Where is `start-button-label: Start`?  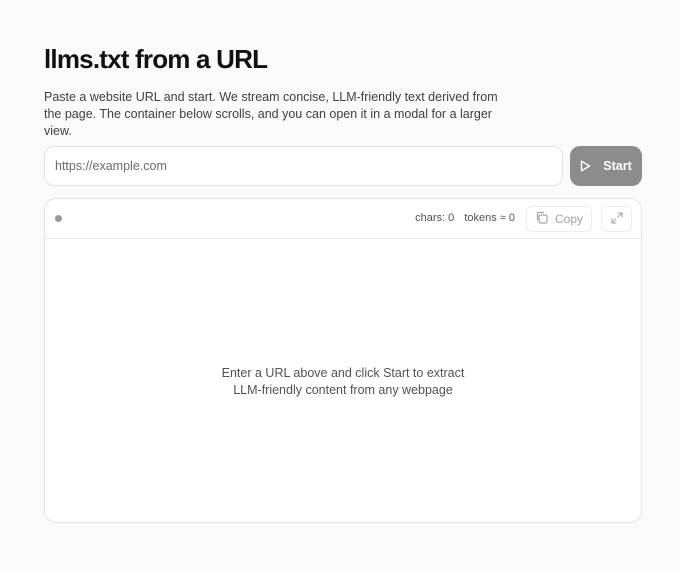
start-button-label: Start is located at coordinates (617, 166).